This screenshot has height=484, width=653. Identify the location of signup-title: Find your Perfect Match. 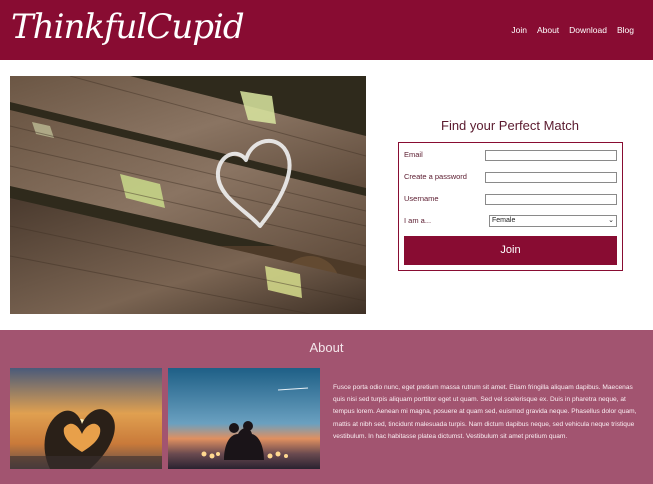
(510, 125).